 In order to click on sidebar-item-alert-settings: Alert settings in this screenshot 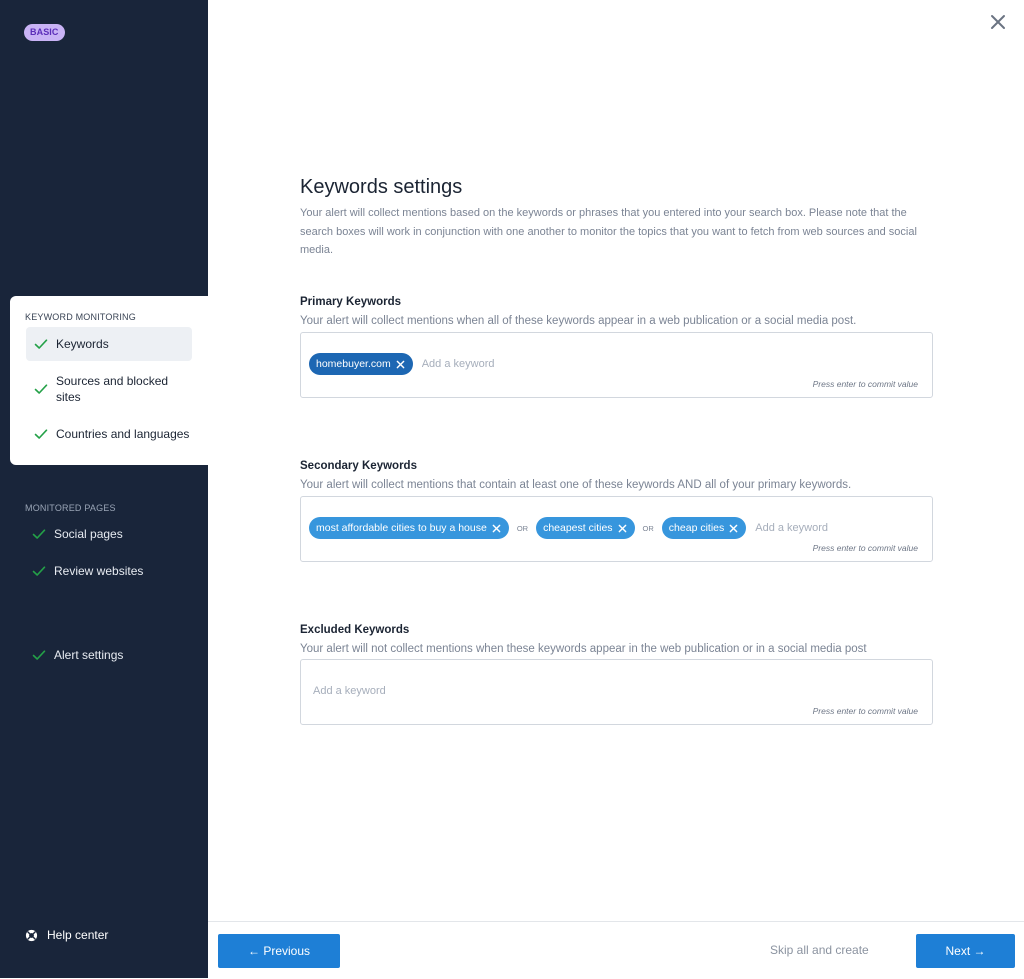, I will do `click(77, 655)`.